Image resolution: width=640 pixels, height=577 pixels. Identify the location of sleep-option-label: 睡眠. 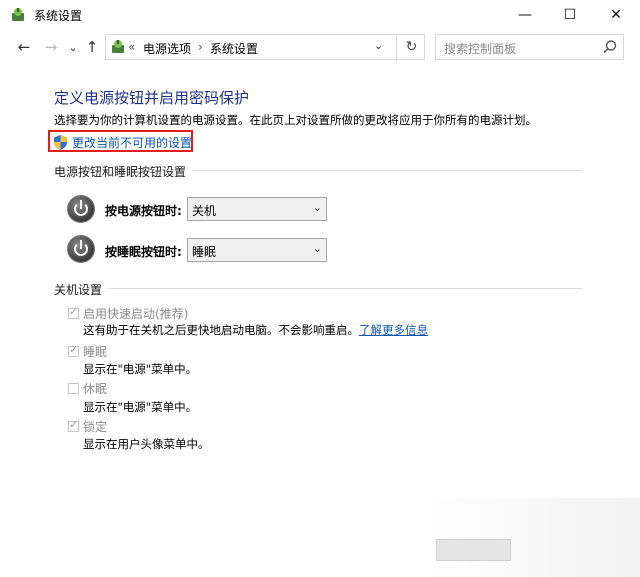
(95, 352).